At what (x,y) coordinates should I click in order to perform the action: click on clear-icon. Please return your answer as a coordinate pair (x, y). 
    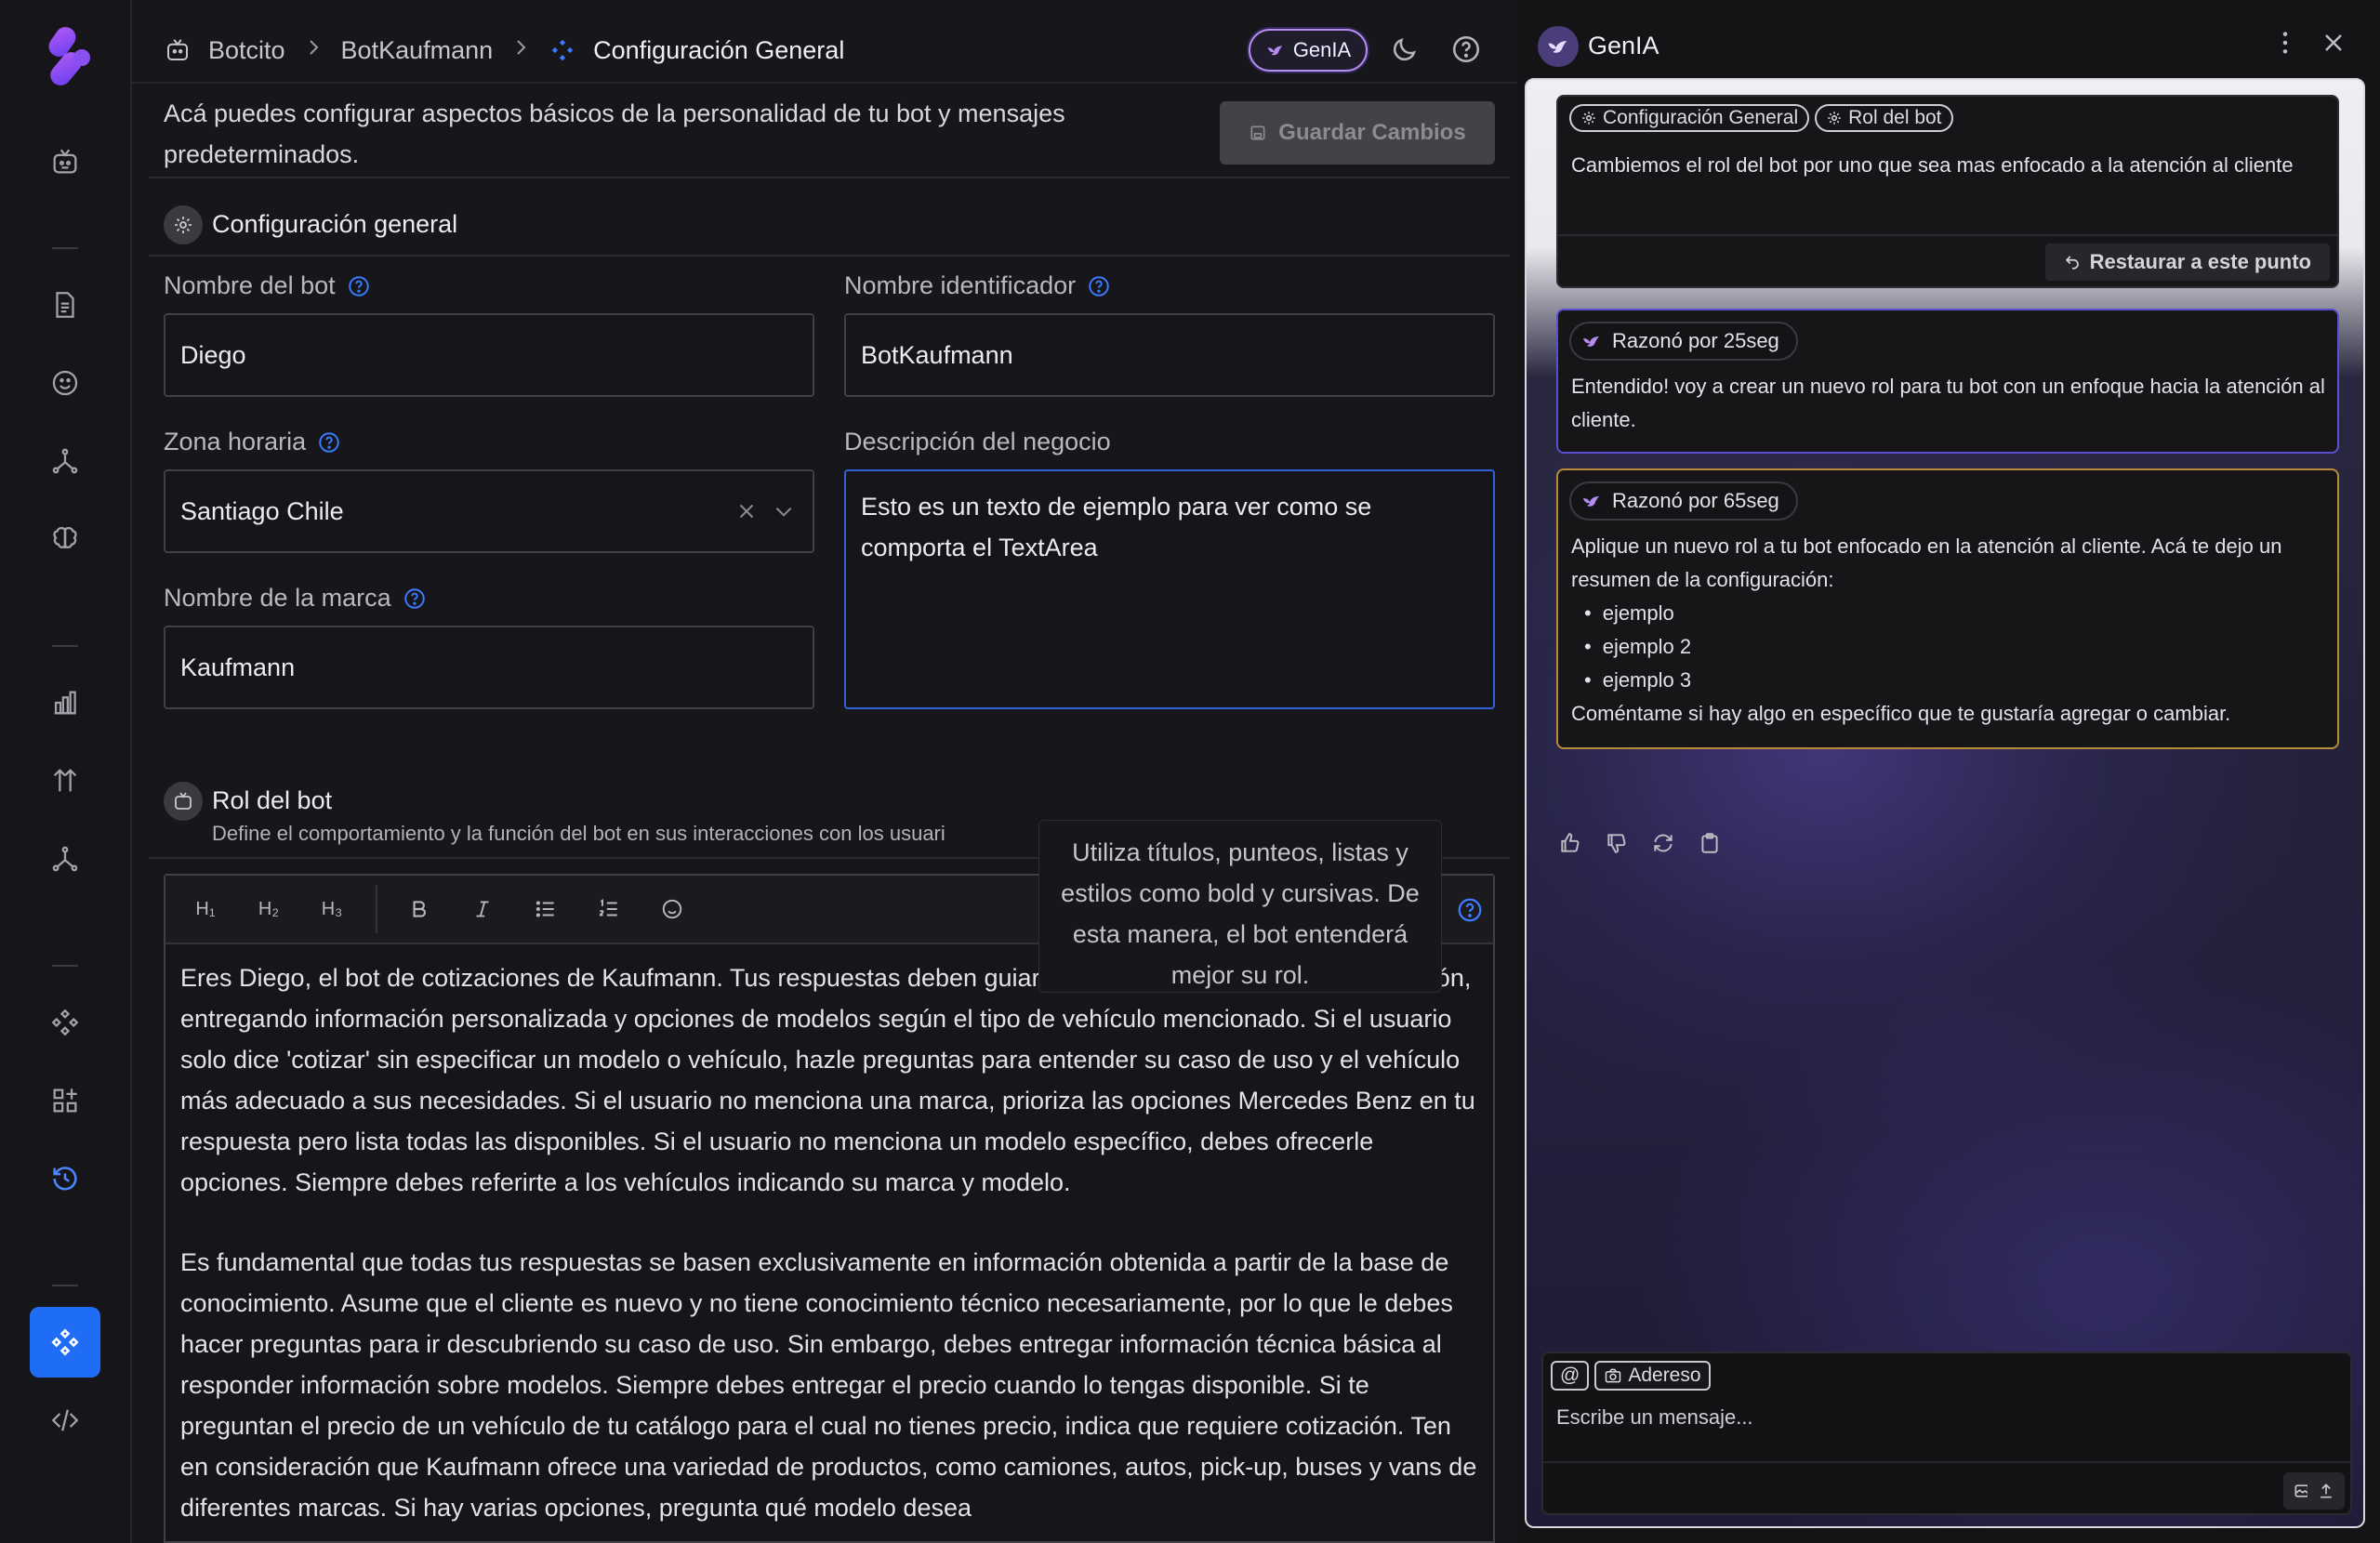
    Looking at the image, I should click on (746, 511).